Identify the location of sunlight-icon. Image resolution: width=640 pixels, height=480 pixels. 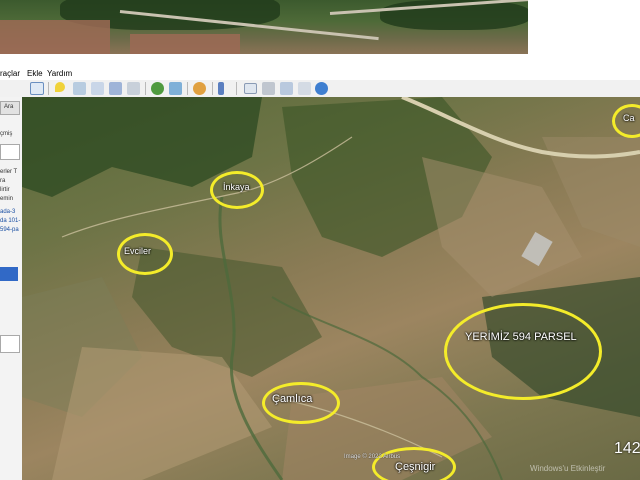
(175, 88).